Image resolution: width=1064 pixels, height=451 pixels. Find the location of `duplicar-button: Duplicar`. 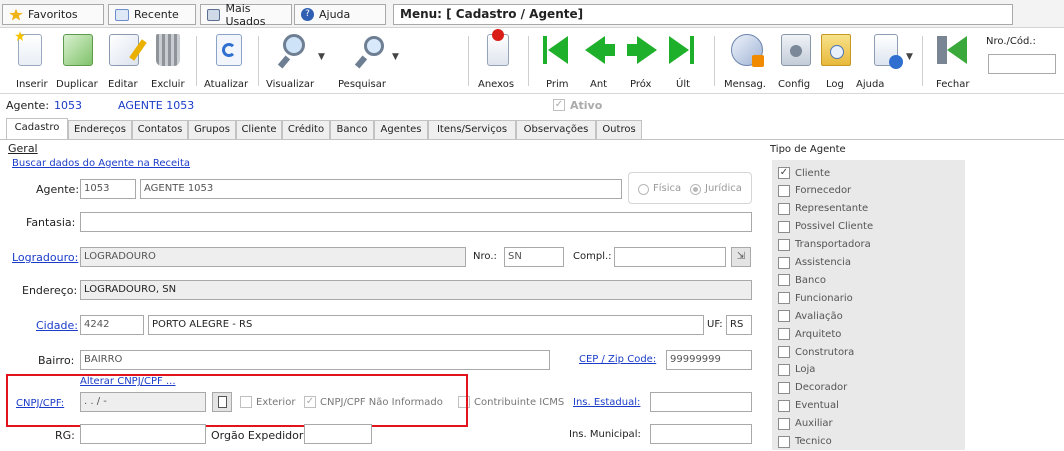

duplicar-button: Duplicar is located at coordinates (78, 62).